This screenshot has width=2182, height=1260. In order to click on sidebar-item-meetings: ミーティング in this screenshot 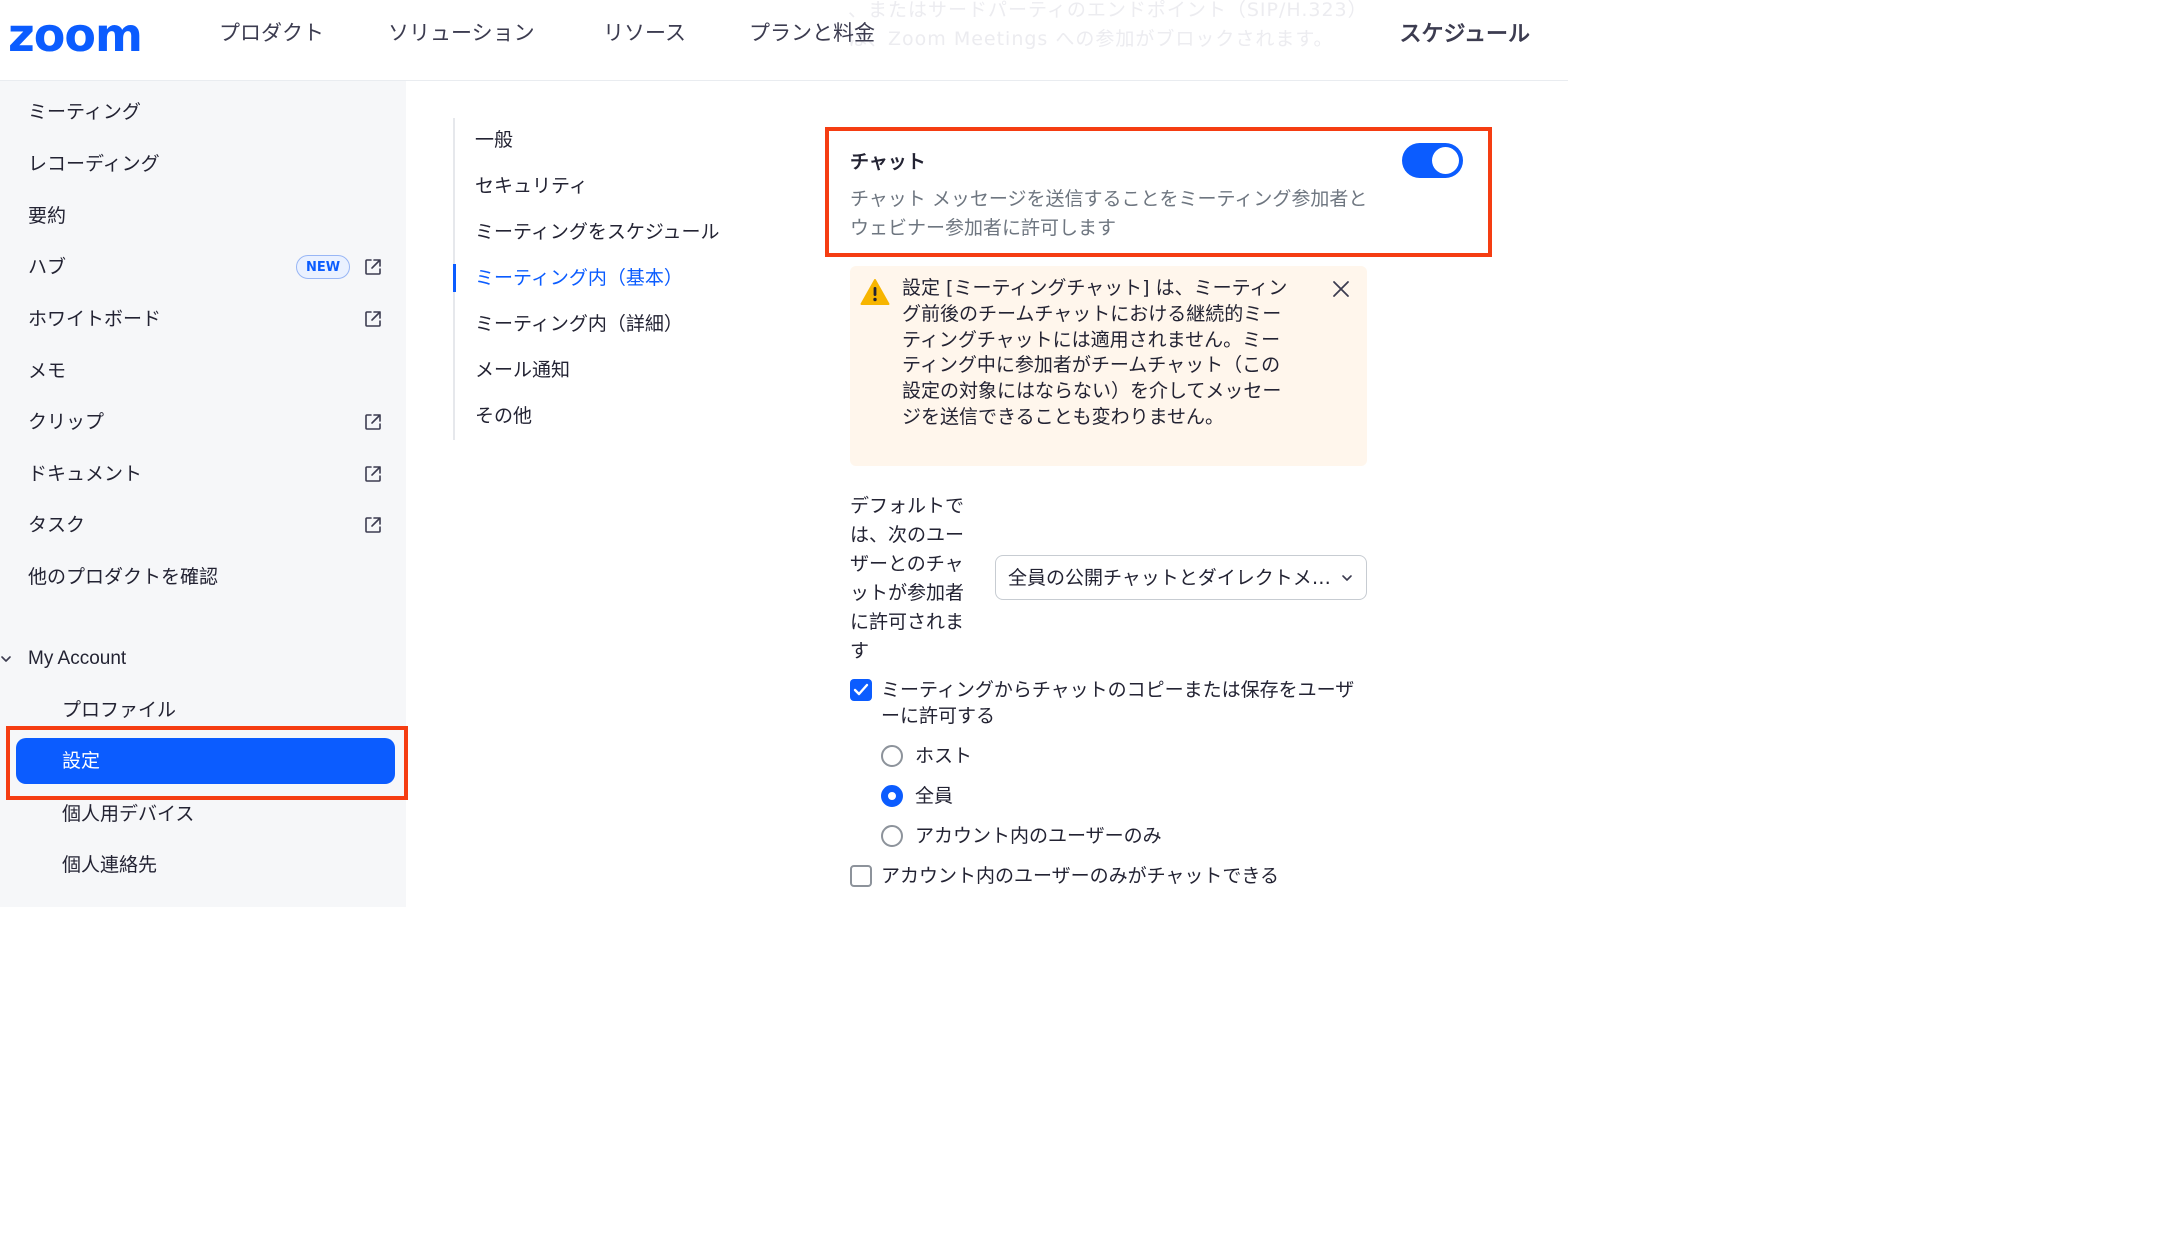, I will do `click(84, 112)`.